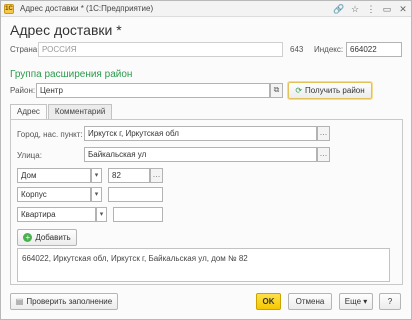  What do you see at coordinates (387, 9) in the screenshot?
I see `minimize-icon: ▭` at bounding box center [387, 9].